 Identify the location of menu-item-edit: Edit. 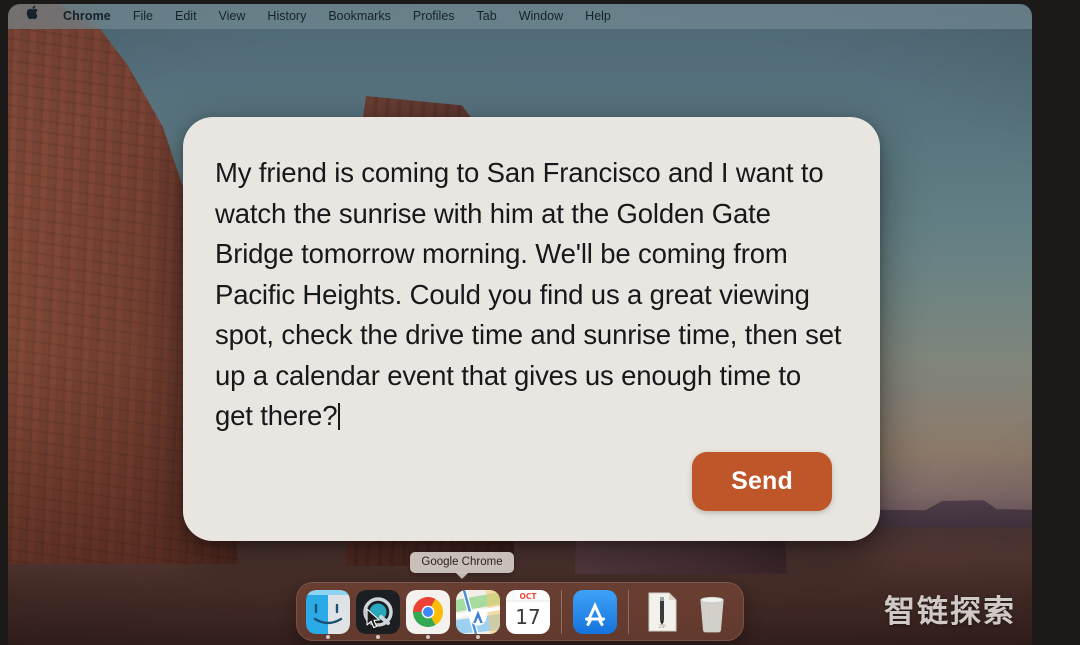
(186, 16).